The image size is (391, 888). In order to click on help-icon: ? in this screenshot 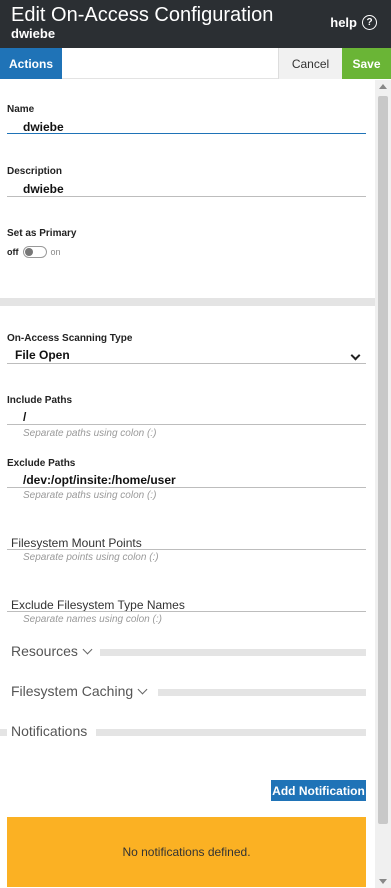, I will do `click(369, 22)`.